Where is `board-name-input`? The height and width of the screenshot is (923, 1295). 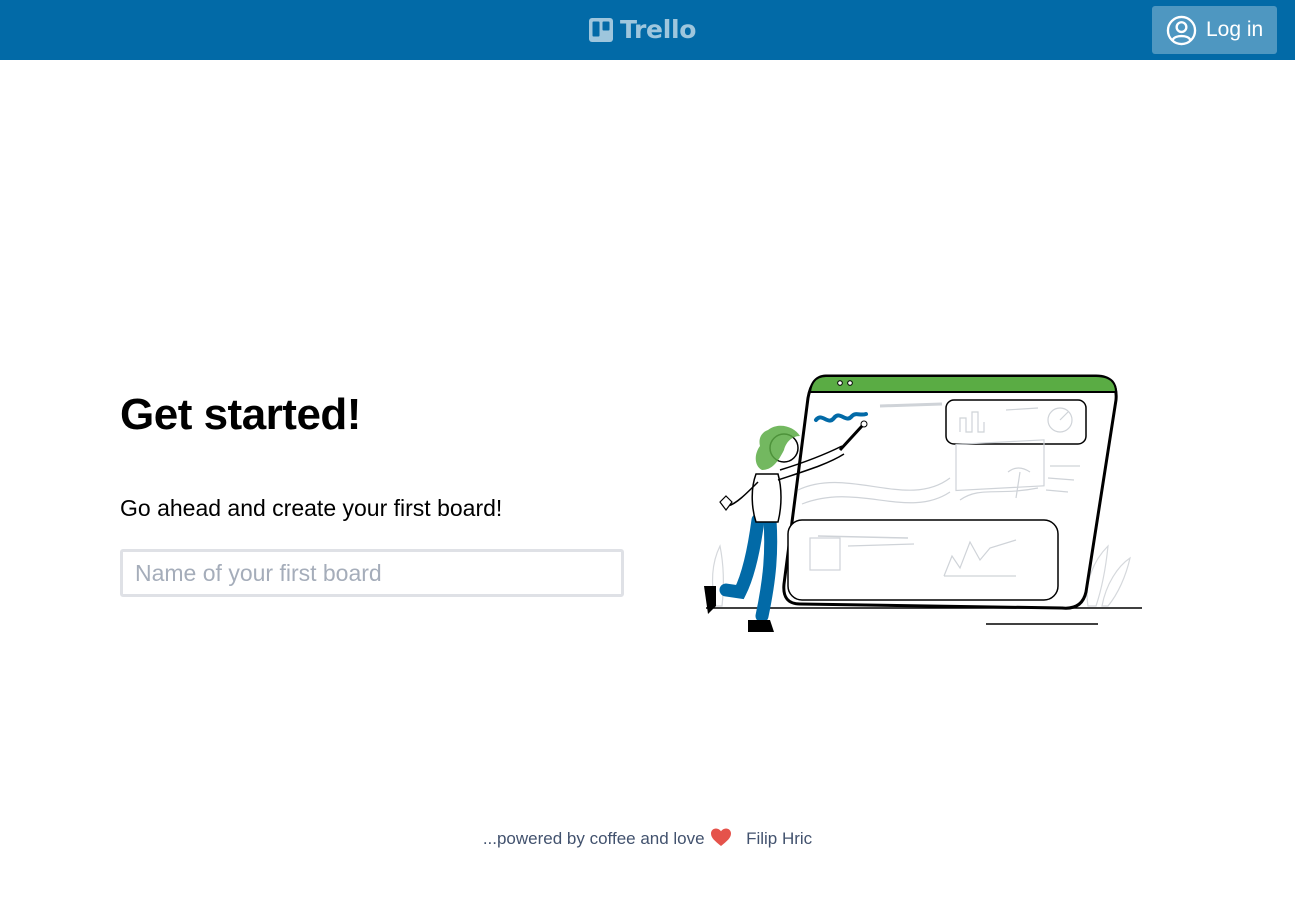 board-name-input is located at coordinates (372, 573).